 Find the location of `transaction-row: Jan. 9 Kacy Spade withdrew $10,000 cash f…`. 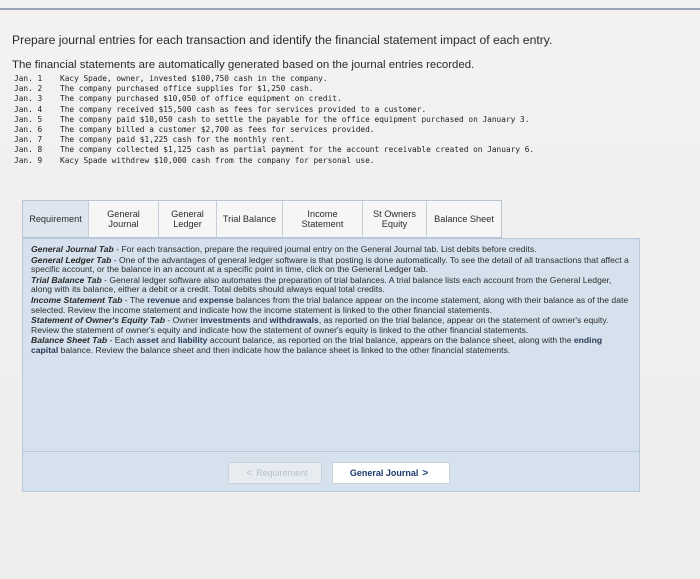

transaction-row: Jan. 9 Kacy Spade withdrew $10,000 cash f… is located at coordinates (274, 161).